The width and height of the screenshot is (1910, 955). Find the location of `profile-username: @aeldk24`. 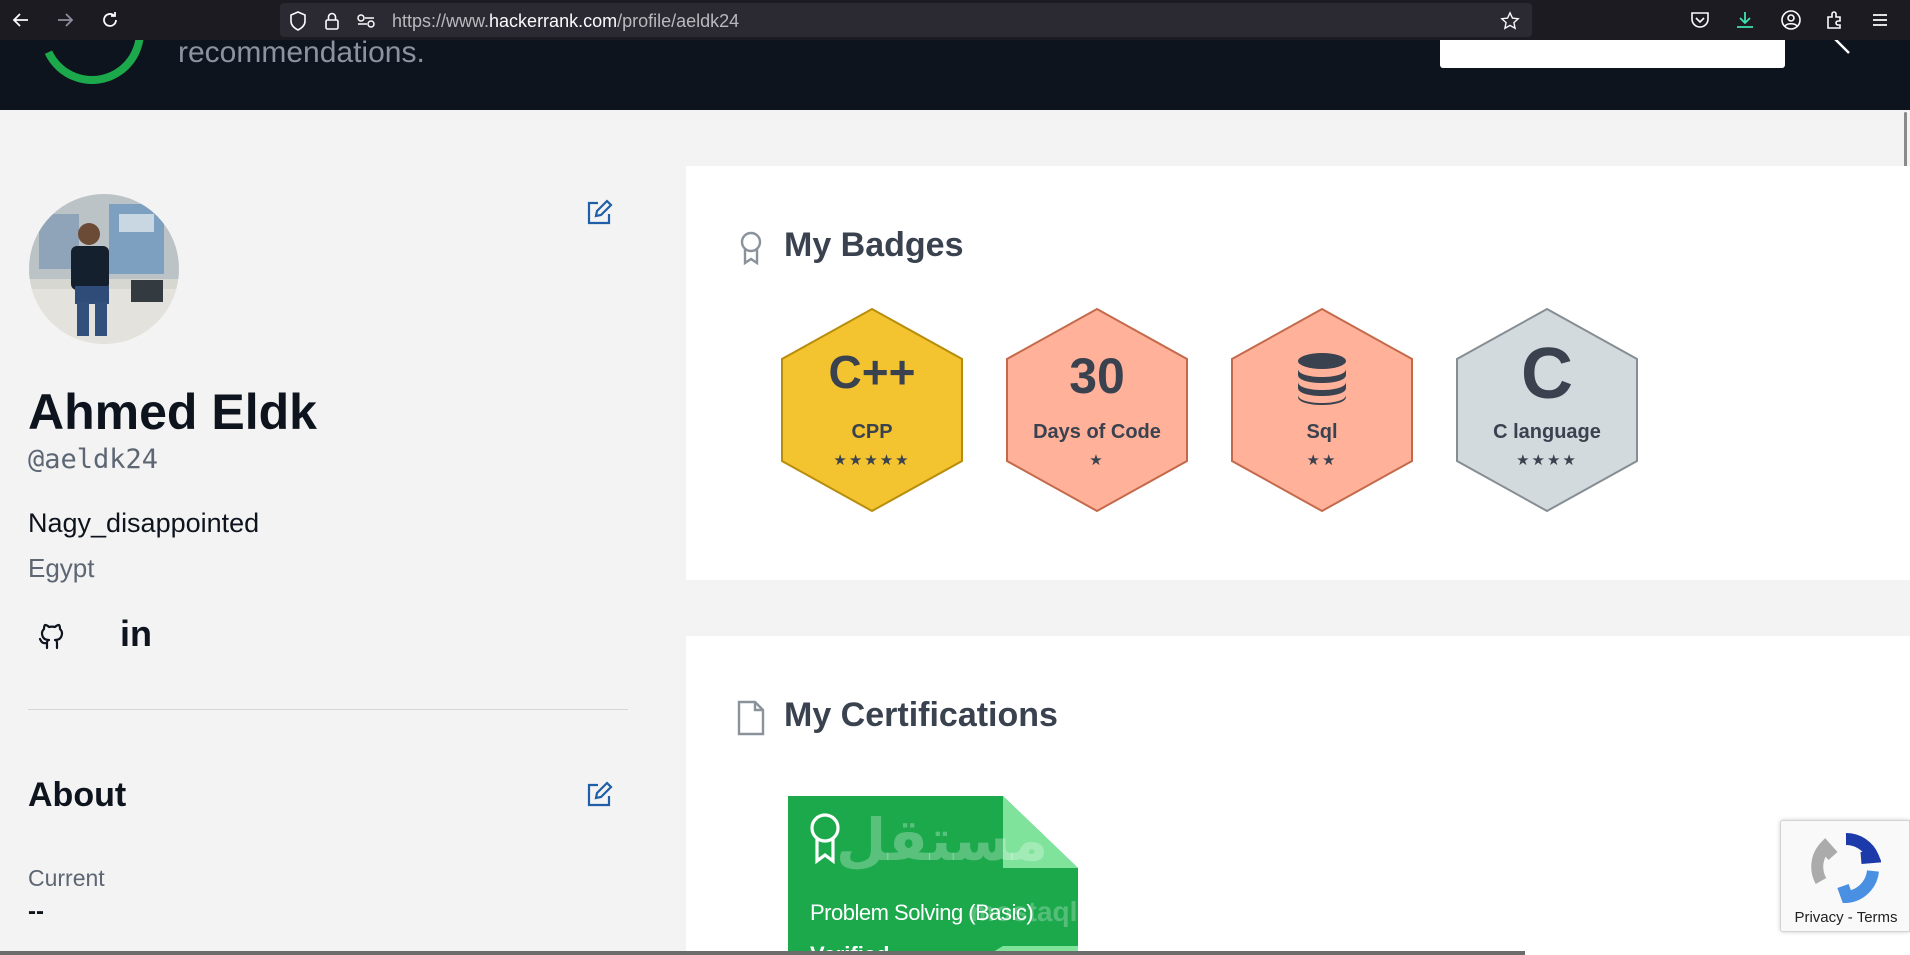

profile-username: @aeldk24 is located at coordinates (93, 459).